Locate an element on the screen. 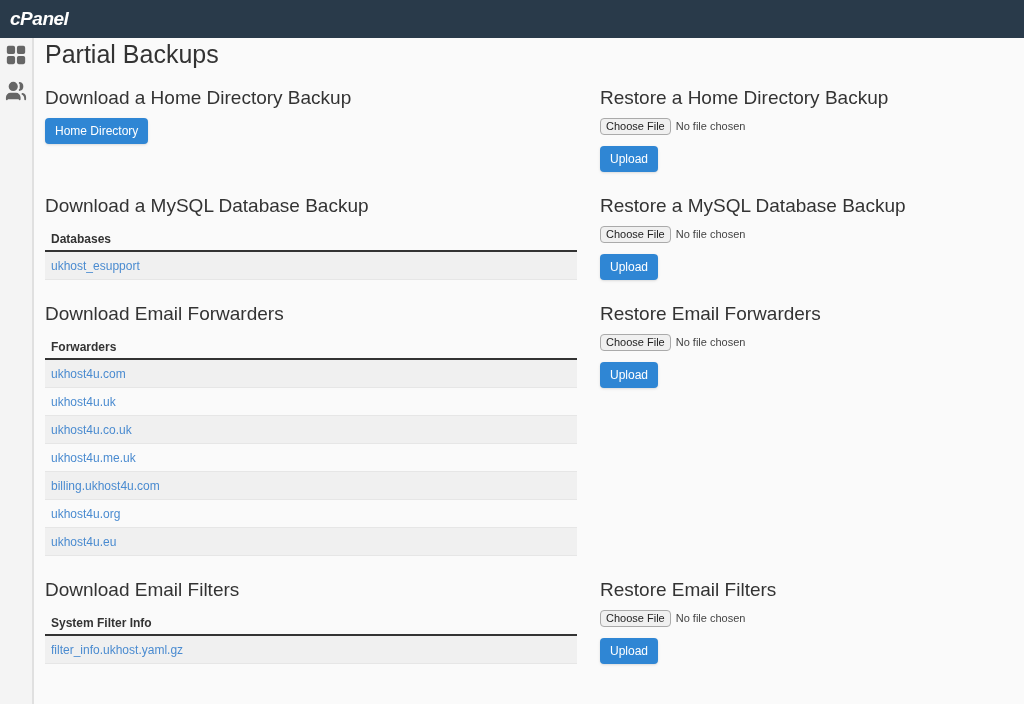 This screenshot has width=1024, height=704. section-heading: Download Email Forwarders is located at coordinates (165, 314).